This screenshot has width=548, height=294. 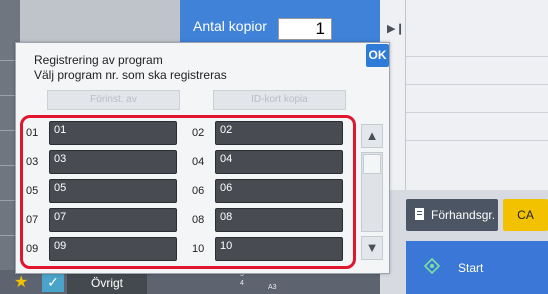 I want to click on mini-label-3: A3, so click(x=272, y=287).